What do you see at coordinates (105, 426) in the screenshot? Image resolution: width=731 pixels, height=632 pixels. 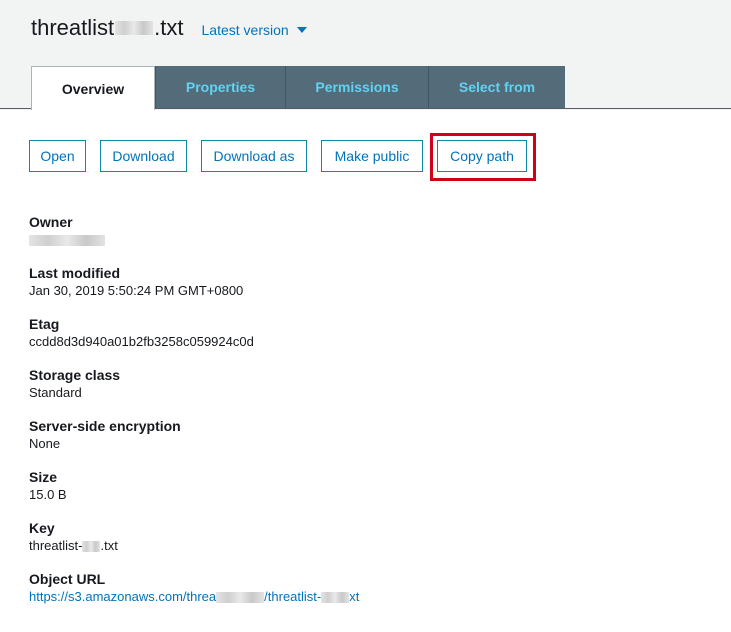 I see `field-label: Server-side encryption` at bounding box center [105, 426].